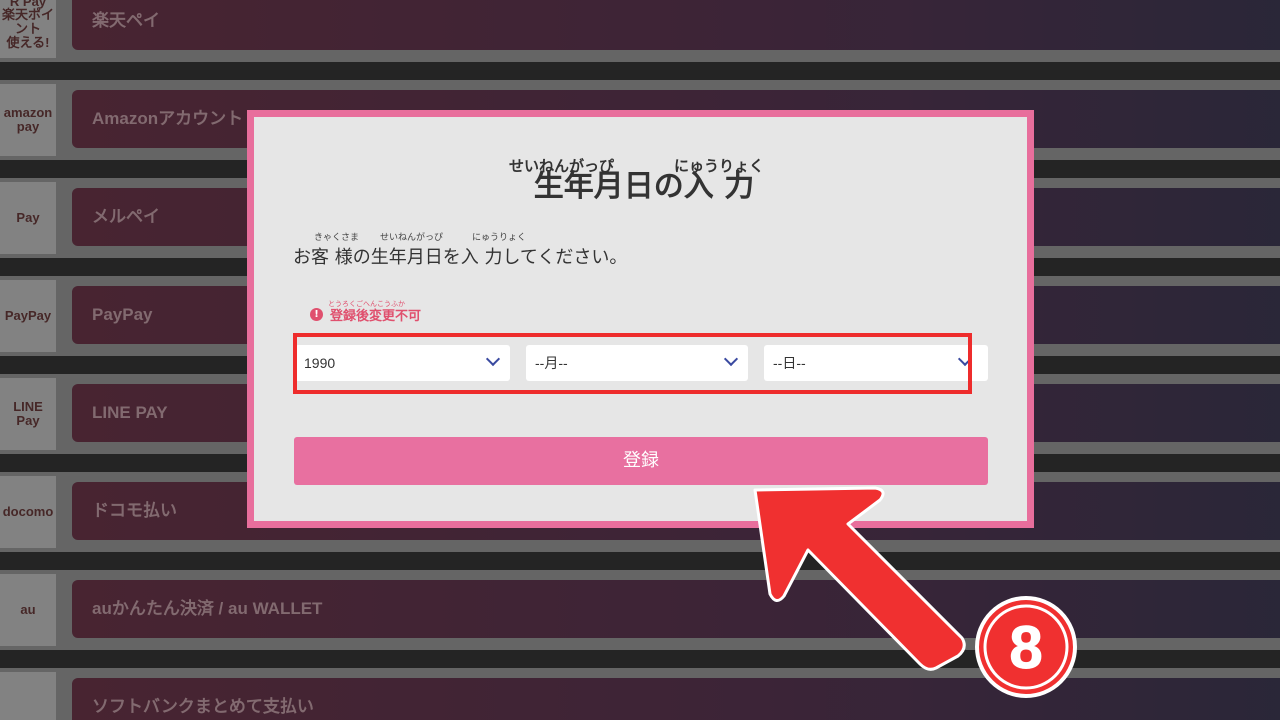 This screenshot has width=1280, height=720. What do you see at coordinates (644, 186) in the screenshot?
I see `modal-title: 生年月日の入 力` at bounding box center [644, 186].